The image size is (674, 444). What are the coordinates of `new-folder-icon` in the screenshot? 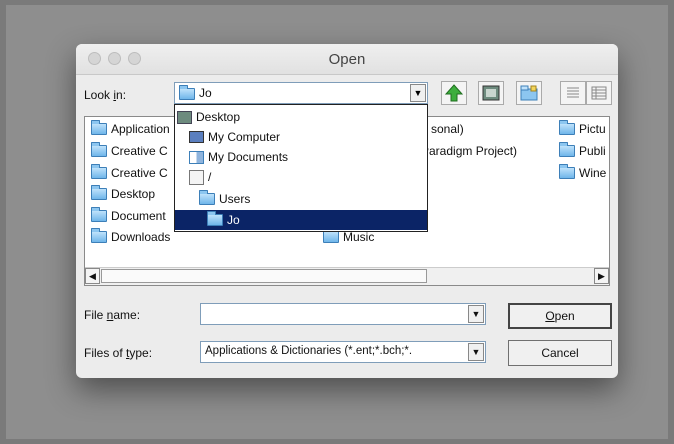 It's located at (529, 93).